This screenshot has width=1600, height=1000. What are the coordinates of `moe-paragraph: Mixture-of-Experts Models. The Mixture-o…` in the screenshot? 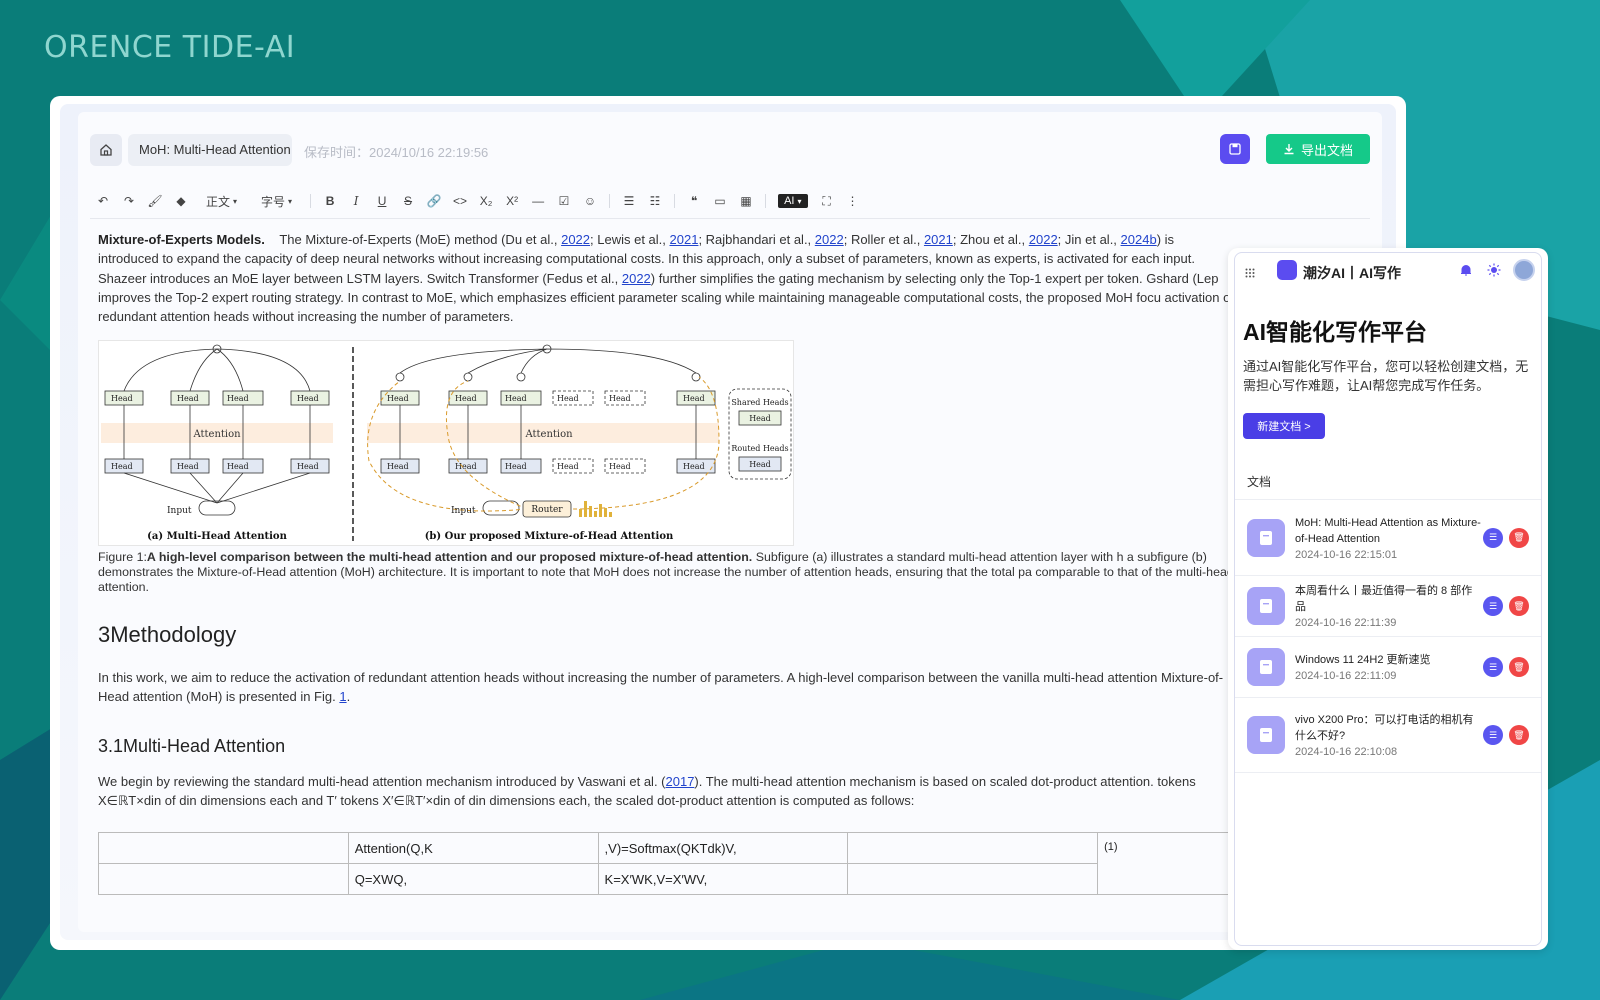 It's located at (668, 278).